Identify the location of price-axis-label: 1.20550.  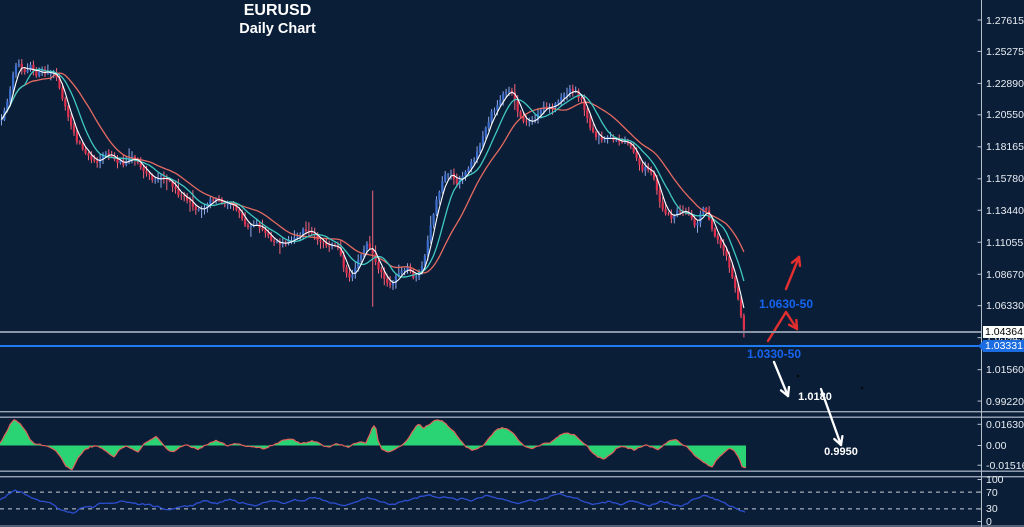
(1005, 115).